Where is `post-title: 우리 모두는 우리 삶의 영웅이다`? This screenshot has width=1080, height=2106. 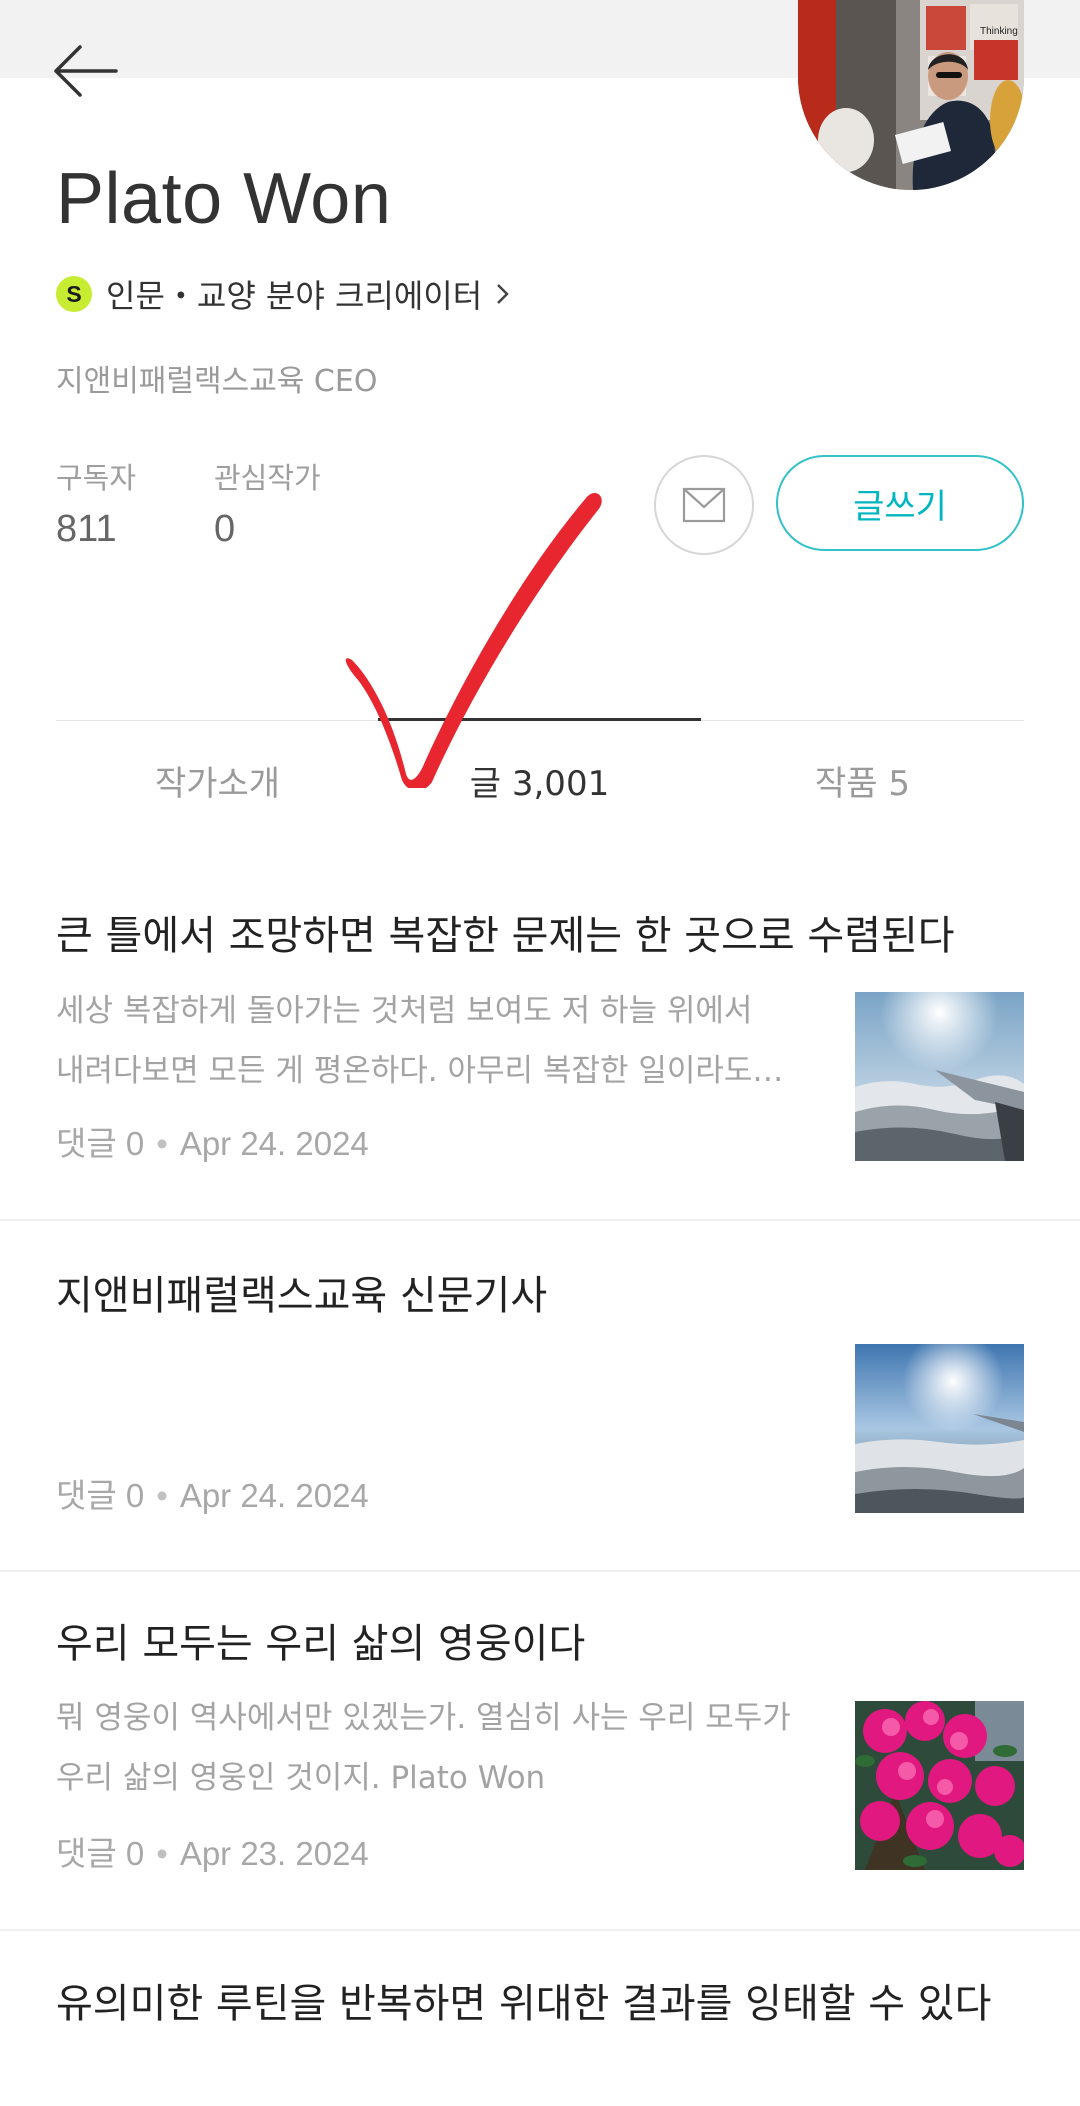 post-title: 우리 모두는 우리 삶의 영웅이다 is located at coordinates (546, 1644).